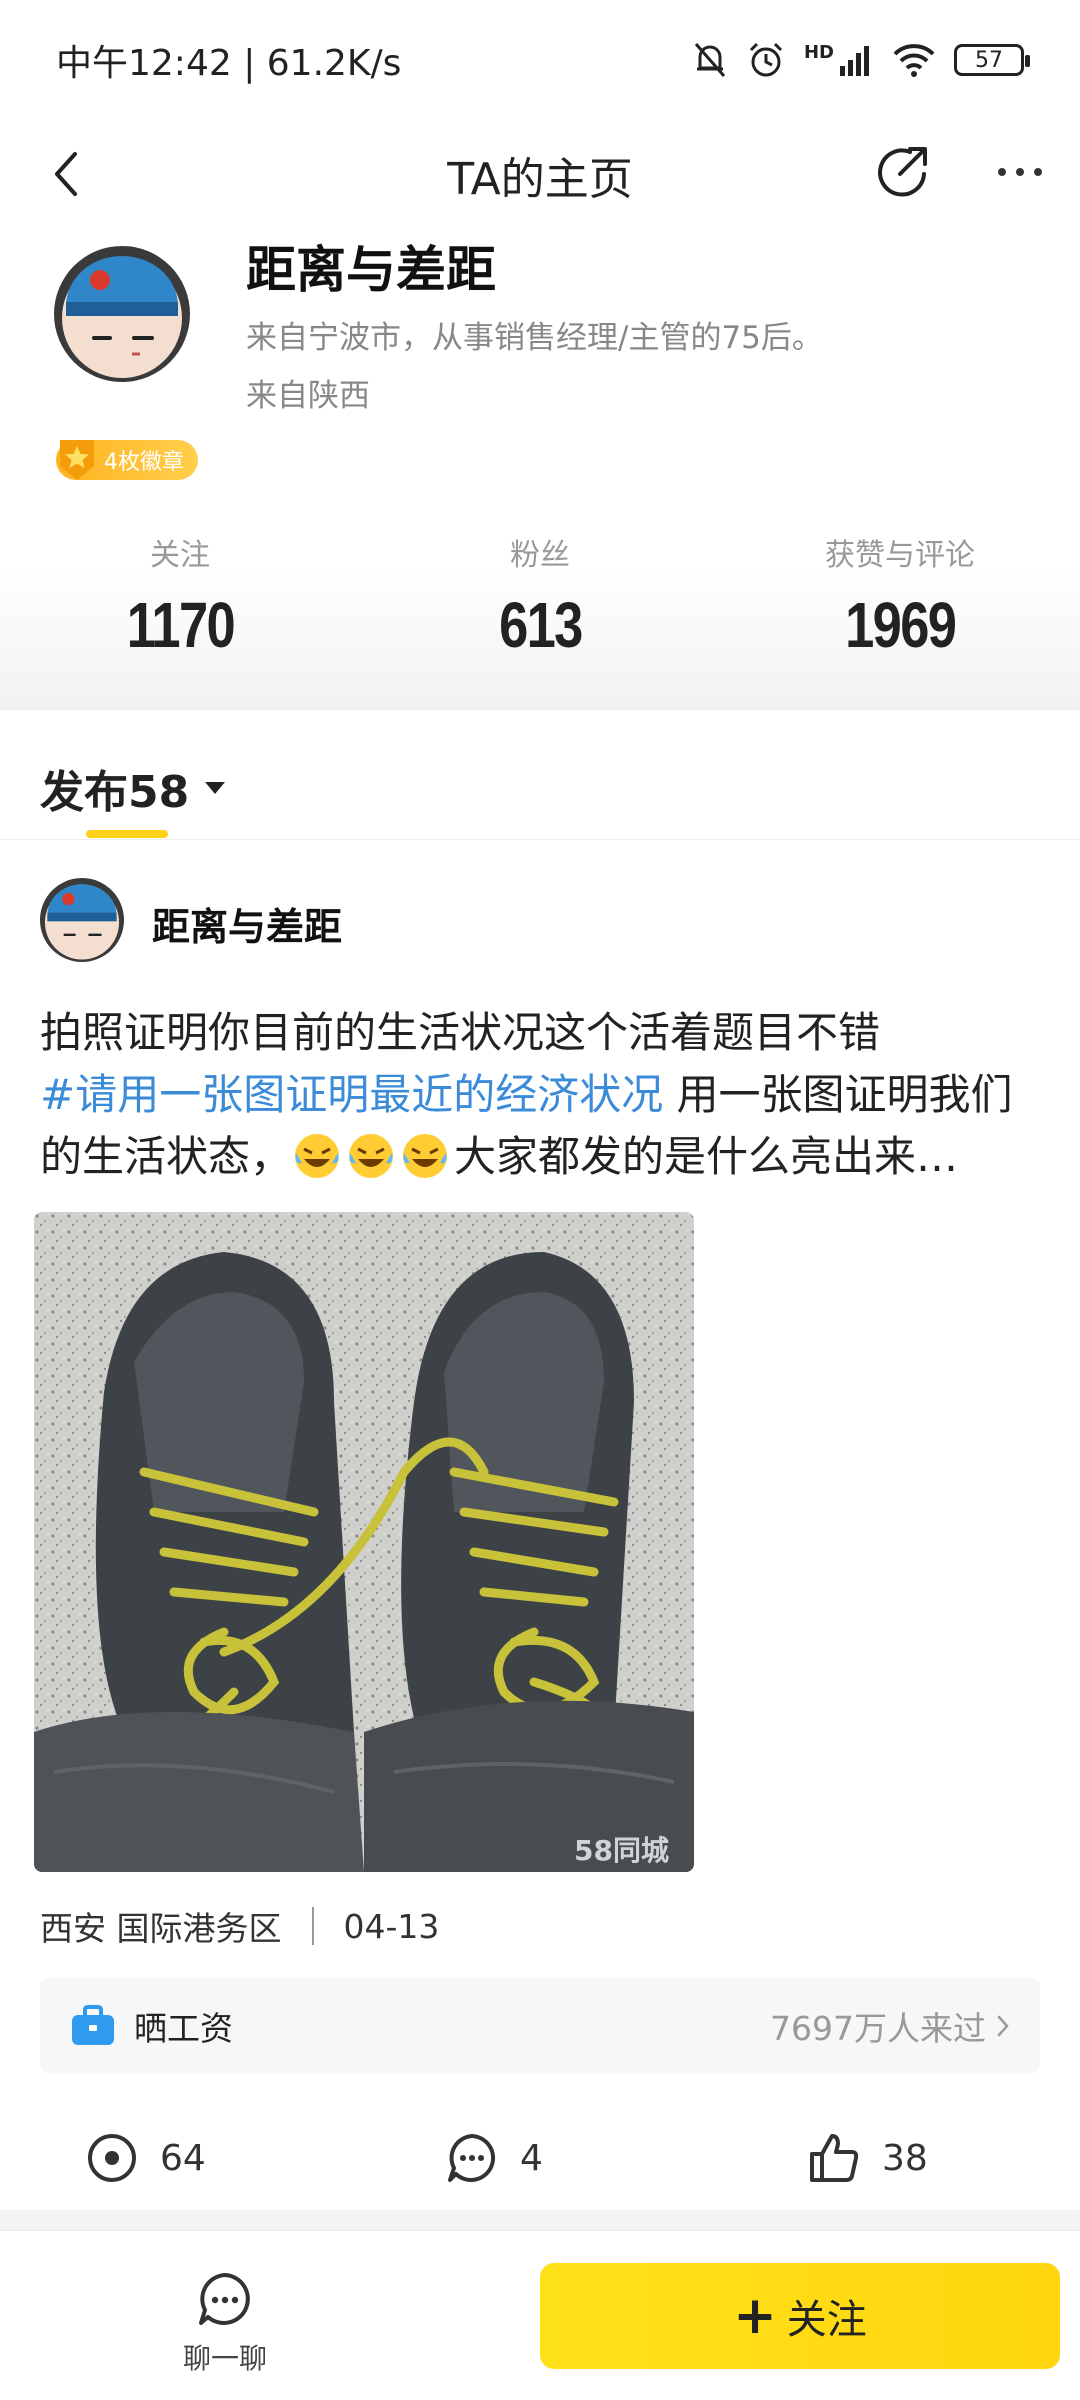  Describe the element at coordinates (900, 625) in the screenshot. I see `stat-value: 1969` at that location.